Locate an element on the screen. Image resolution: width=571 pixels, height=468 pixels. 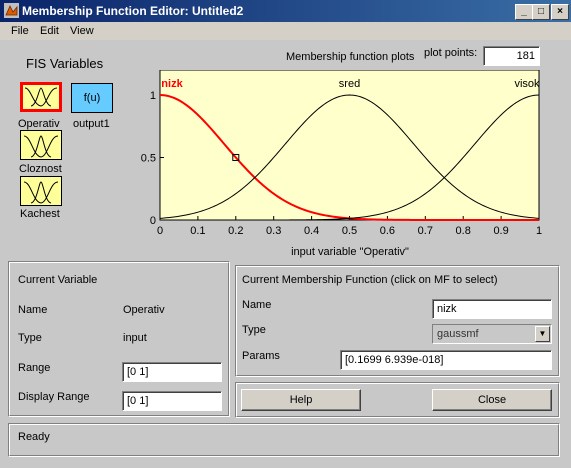
plot-points-input: 181 is located at coordinates (511, 56).